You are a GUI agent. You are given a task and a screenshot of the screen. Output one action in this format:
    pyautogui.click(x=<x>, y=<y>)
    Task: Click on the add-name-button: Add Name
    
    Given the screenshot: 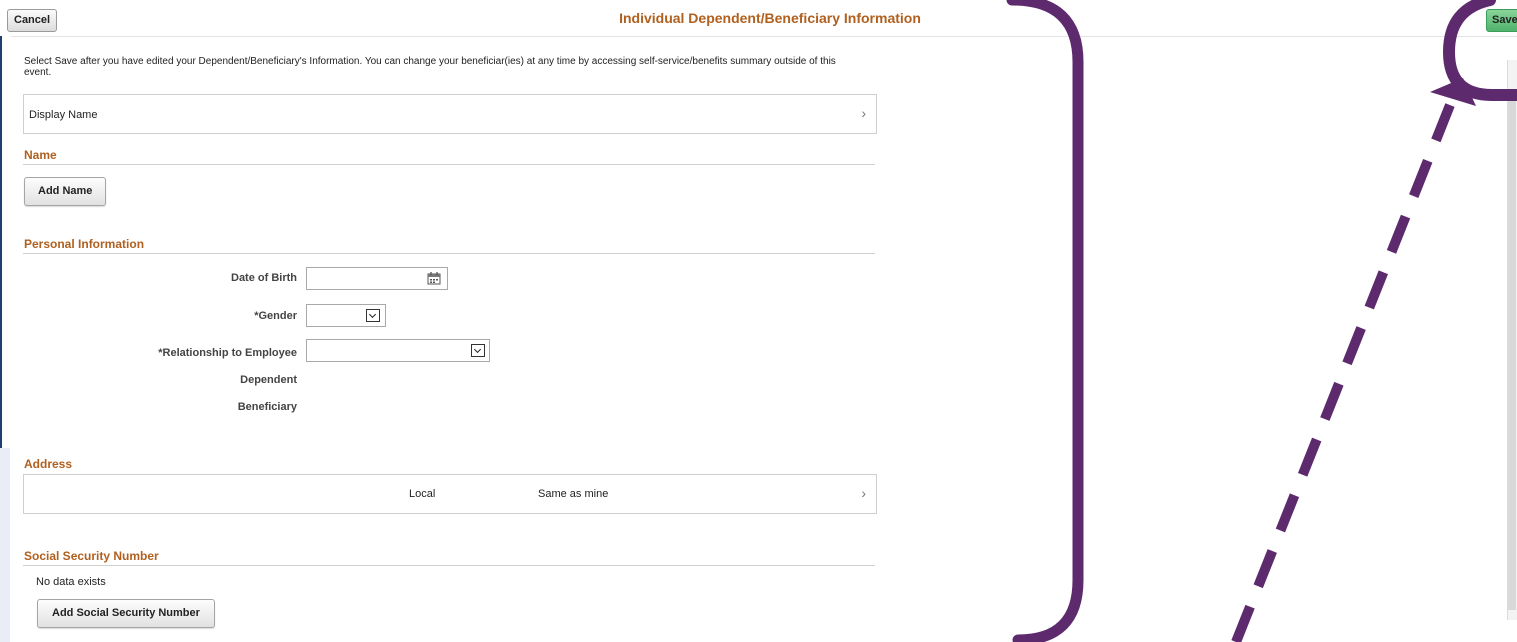 What is the action you would take?
    pyautogui.click(x=65, y=191)
    